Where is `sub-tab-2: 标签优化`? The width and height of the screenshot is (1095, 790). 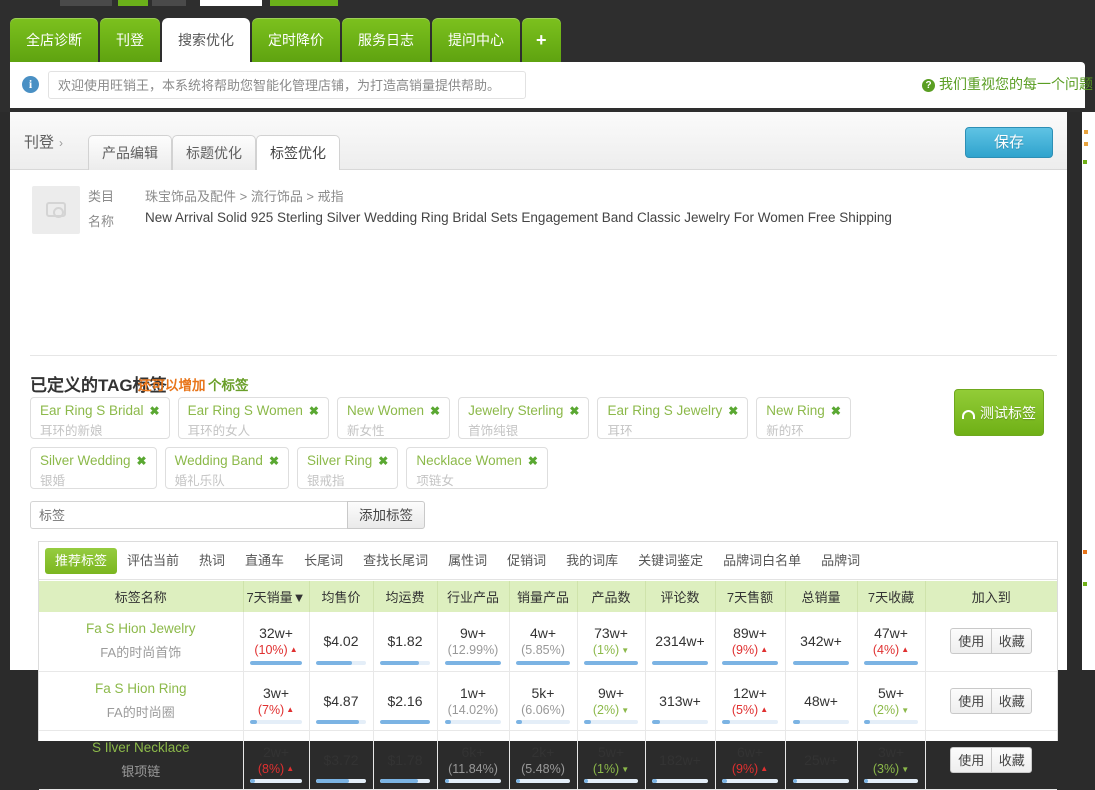
sub-tab-2: 标签优化 is located at coordinates (298, 152).